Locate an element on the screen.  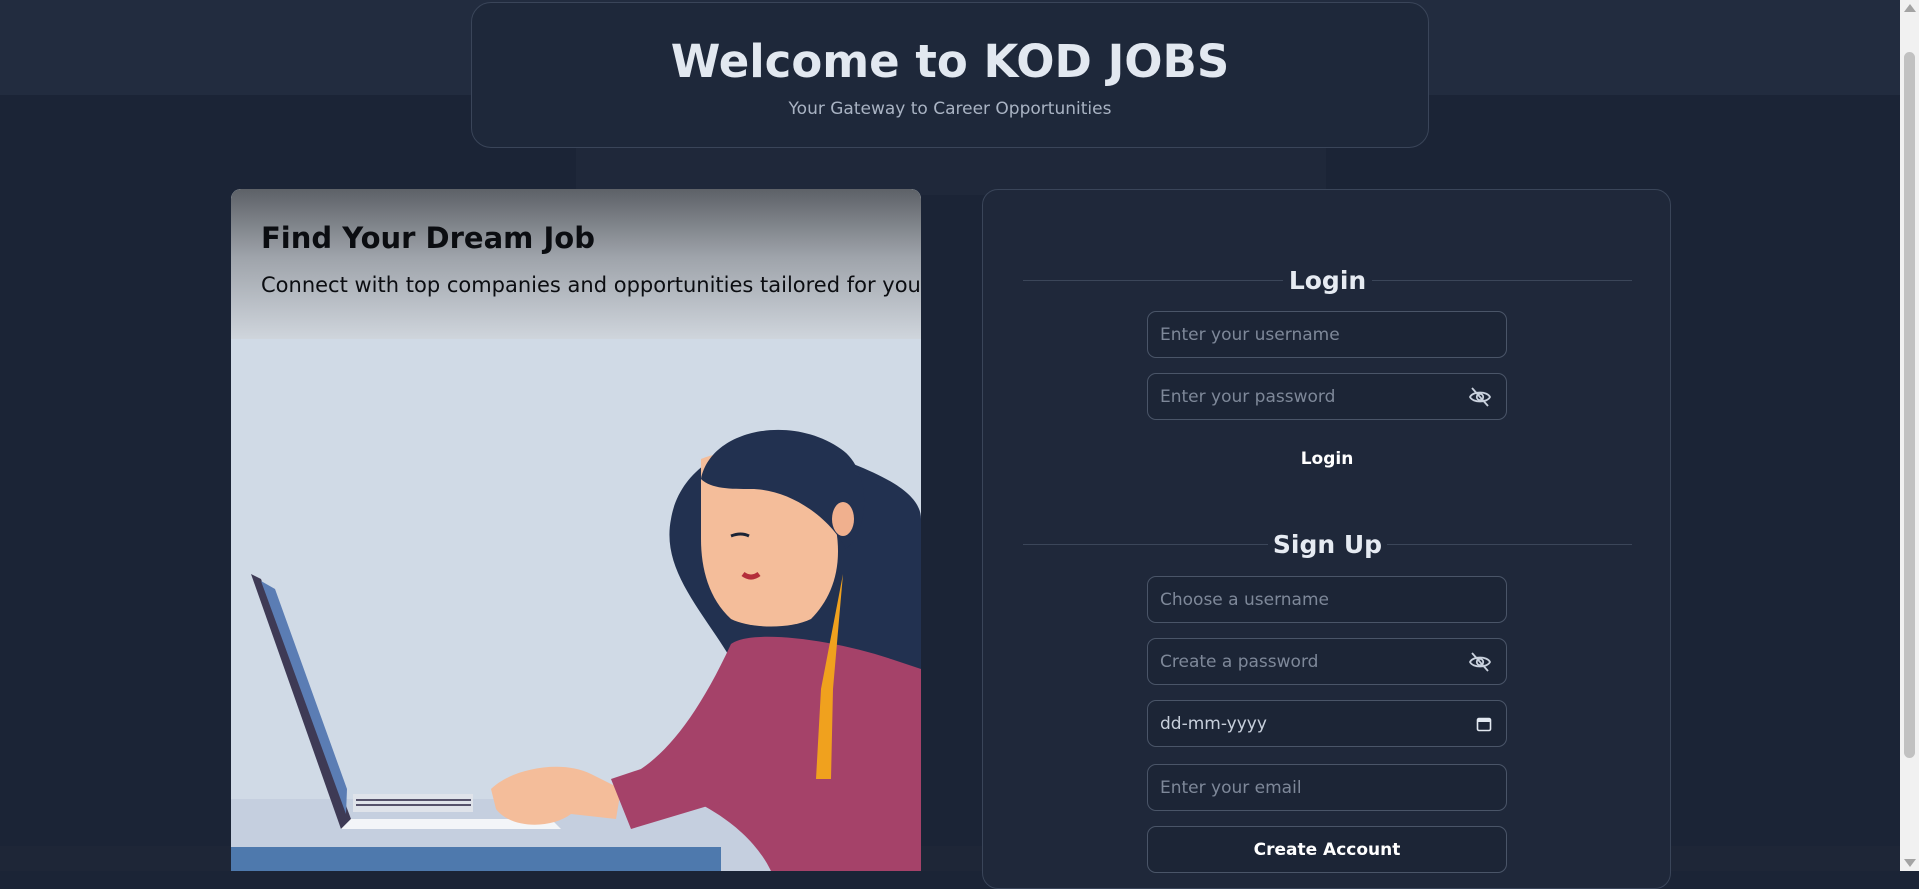
login-username-field is located at coordinates (1327, 334).